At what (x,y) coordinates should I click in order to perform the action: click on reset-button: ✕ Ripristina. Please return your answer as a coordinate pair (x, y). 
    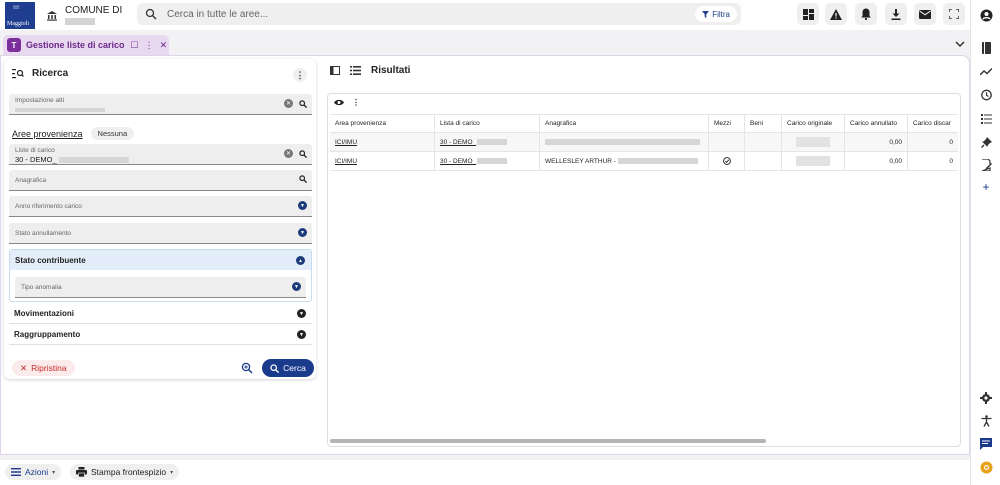
    Looking at the image, I should click on (43, 368).